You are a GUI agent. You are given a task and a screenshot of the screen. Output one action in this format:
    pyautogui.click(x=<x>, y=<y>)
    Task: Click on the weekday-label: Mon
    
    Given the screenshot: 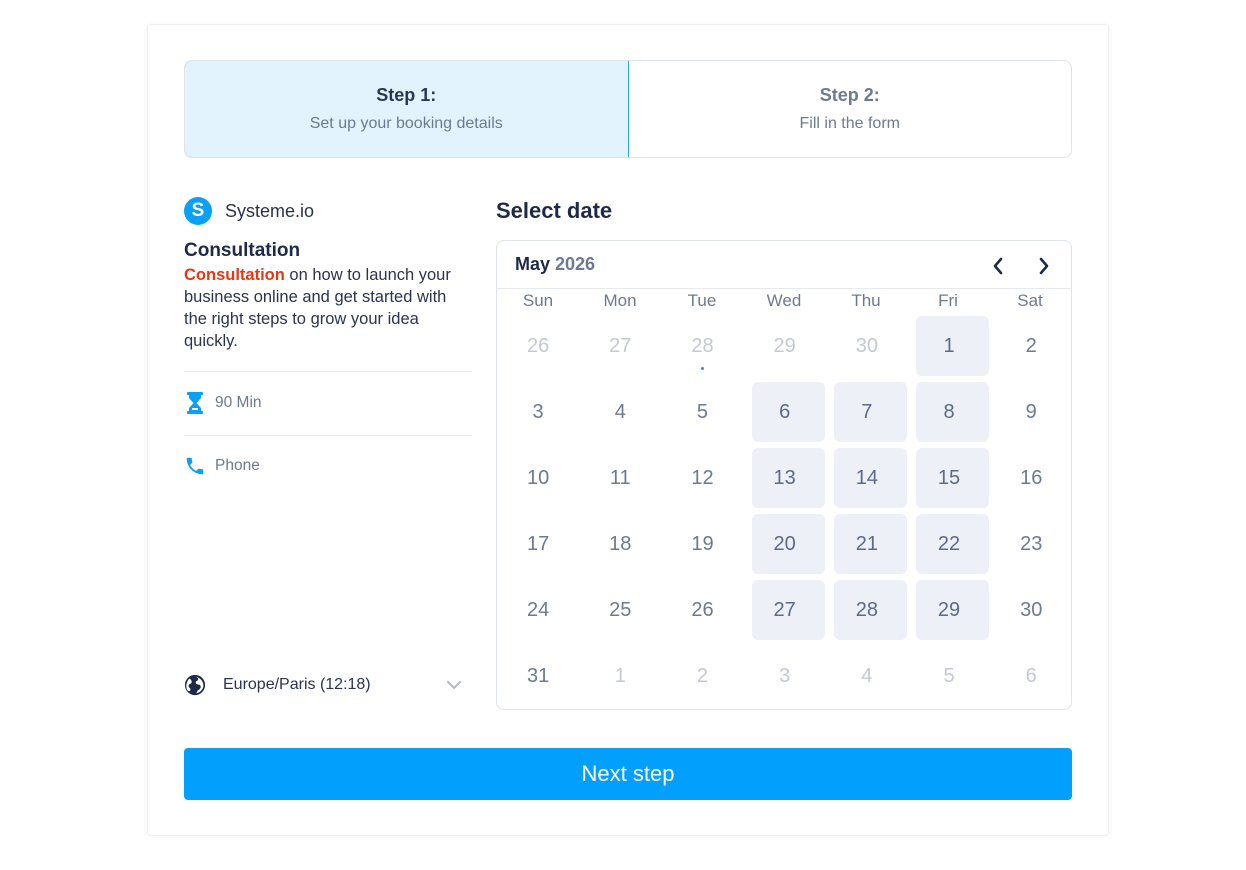 What is the action you would take?
    pyautogui.click(x=620, y=300)
    